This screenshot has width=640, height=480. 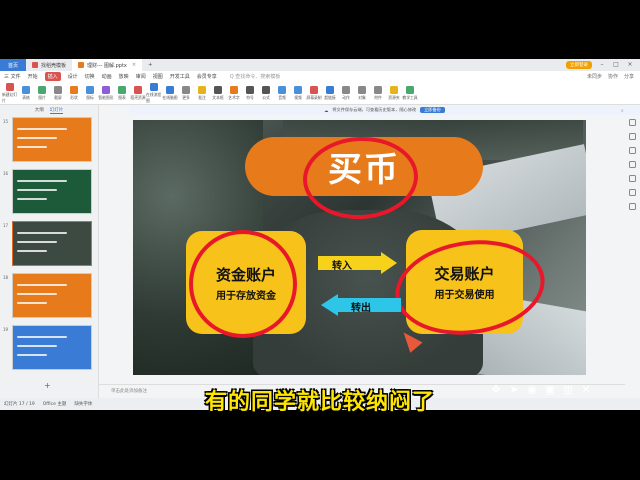 I want to click on transfer-out-arrow: 转出, so click(x=362, y=305).